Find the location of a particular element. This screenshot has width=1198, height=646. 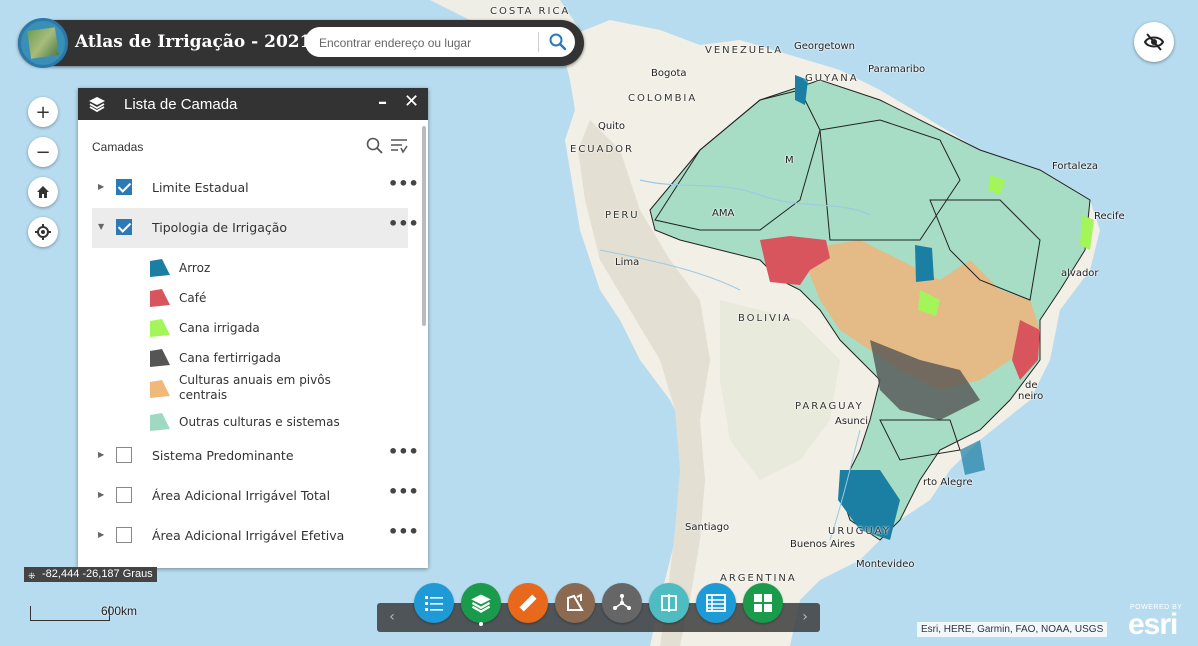

minus-icon: − is located at coordinates (43, 152).